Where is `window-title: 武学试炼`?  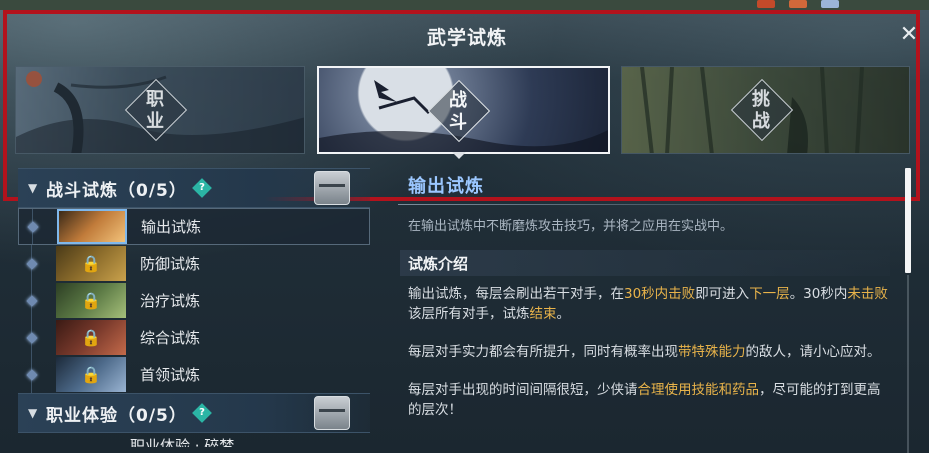
window-title: 武学试炼 is located at coordinates (466, 37).